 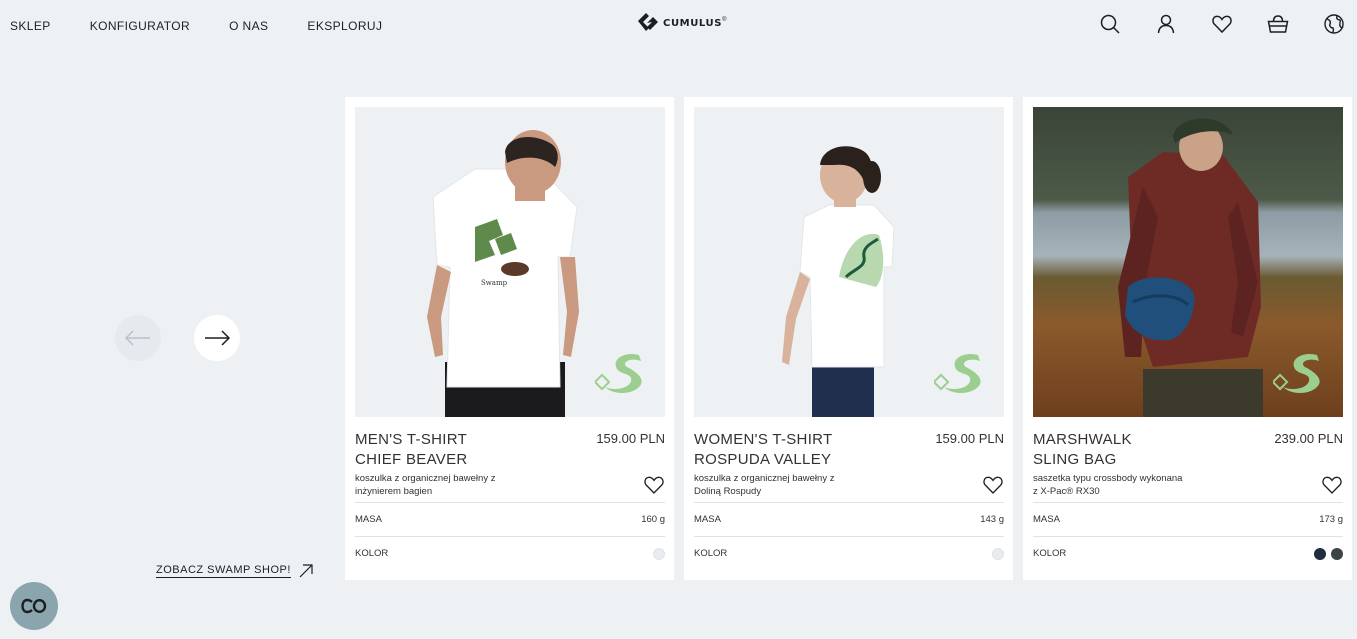 I want to click on product-name: WOMEN'S T-SHIRT ROSPUDA VALLEY, so click(x=763, y=450).